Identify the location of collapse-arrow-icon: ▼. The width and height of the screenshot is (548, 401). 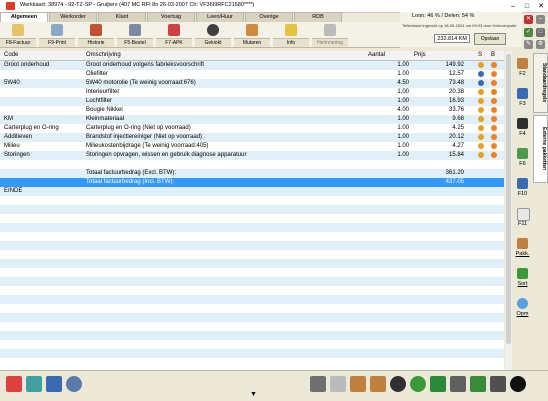
(253, 394).